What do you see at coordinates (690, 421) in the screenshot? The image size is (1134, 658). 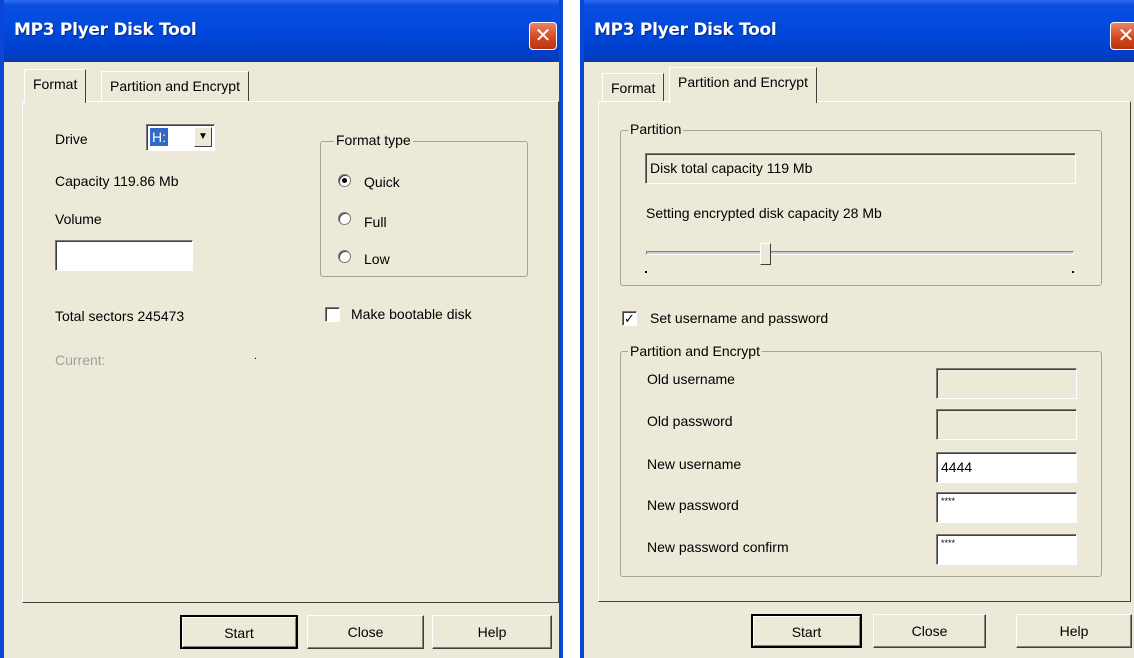 I see `old-password-label: Old password` at bounding box center [690, 421].